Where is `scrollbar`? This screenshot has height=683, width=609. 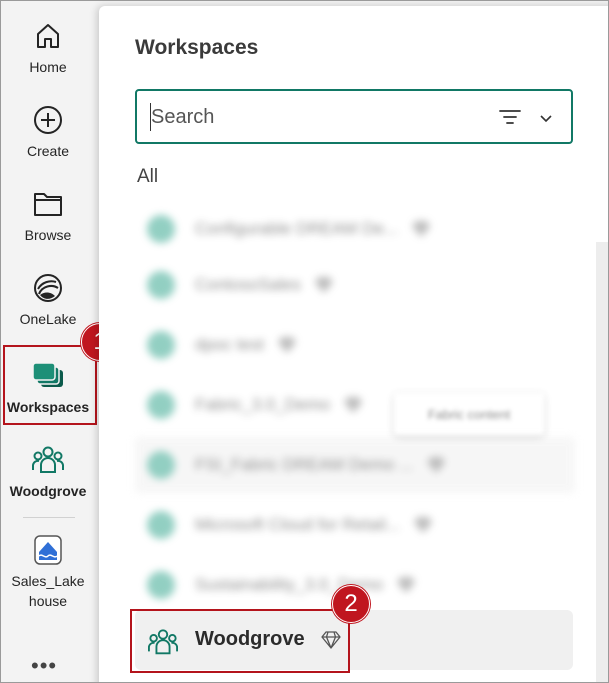
scrollbar is located at coordinates (602, 462).